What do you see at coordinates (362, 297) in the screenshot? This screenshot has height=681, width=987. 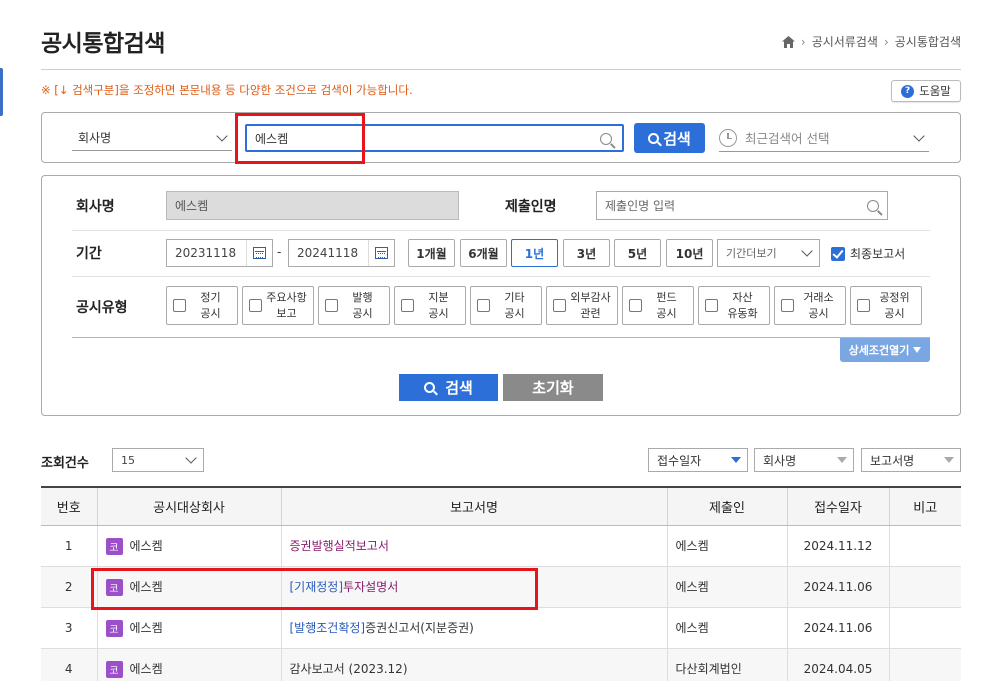 I see `type-label-line: 발행` at bounding box center [362, 297].